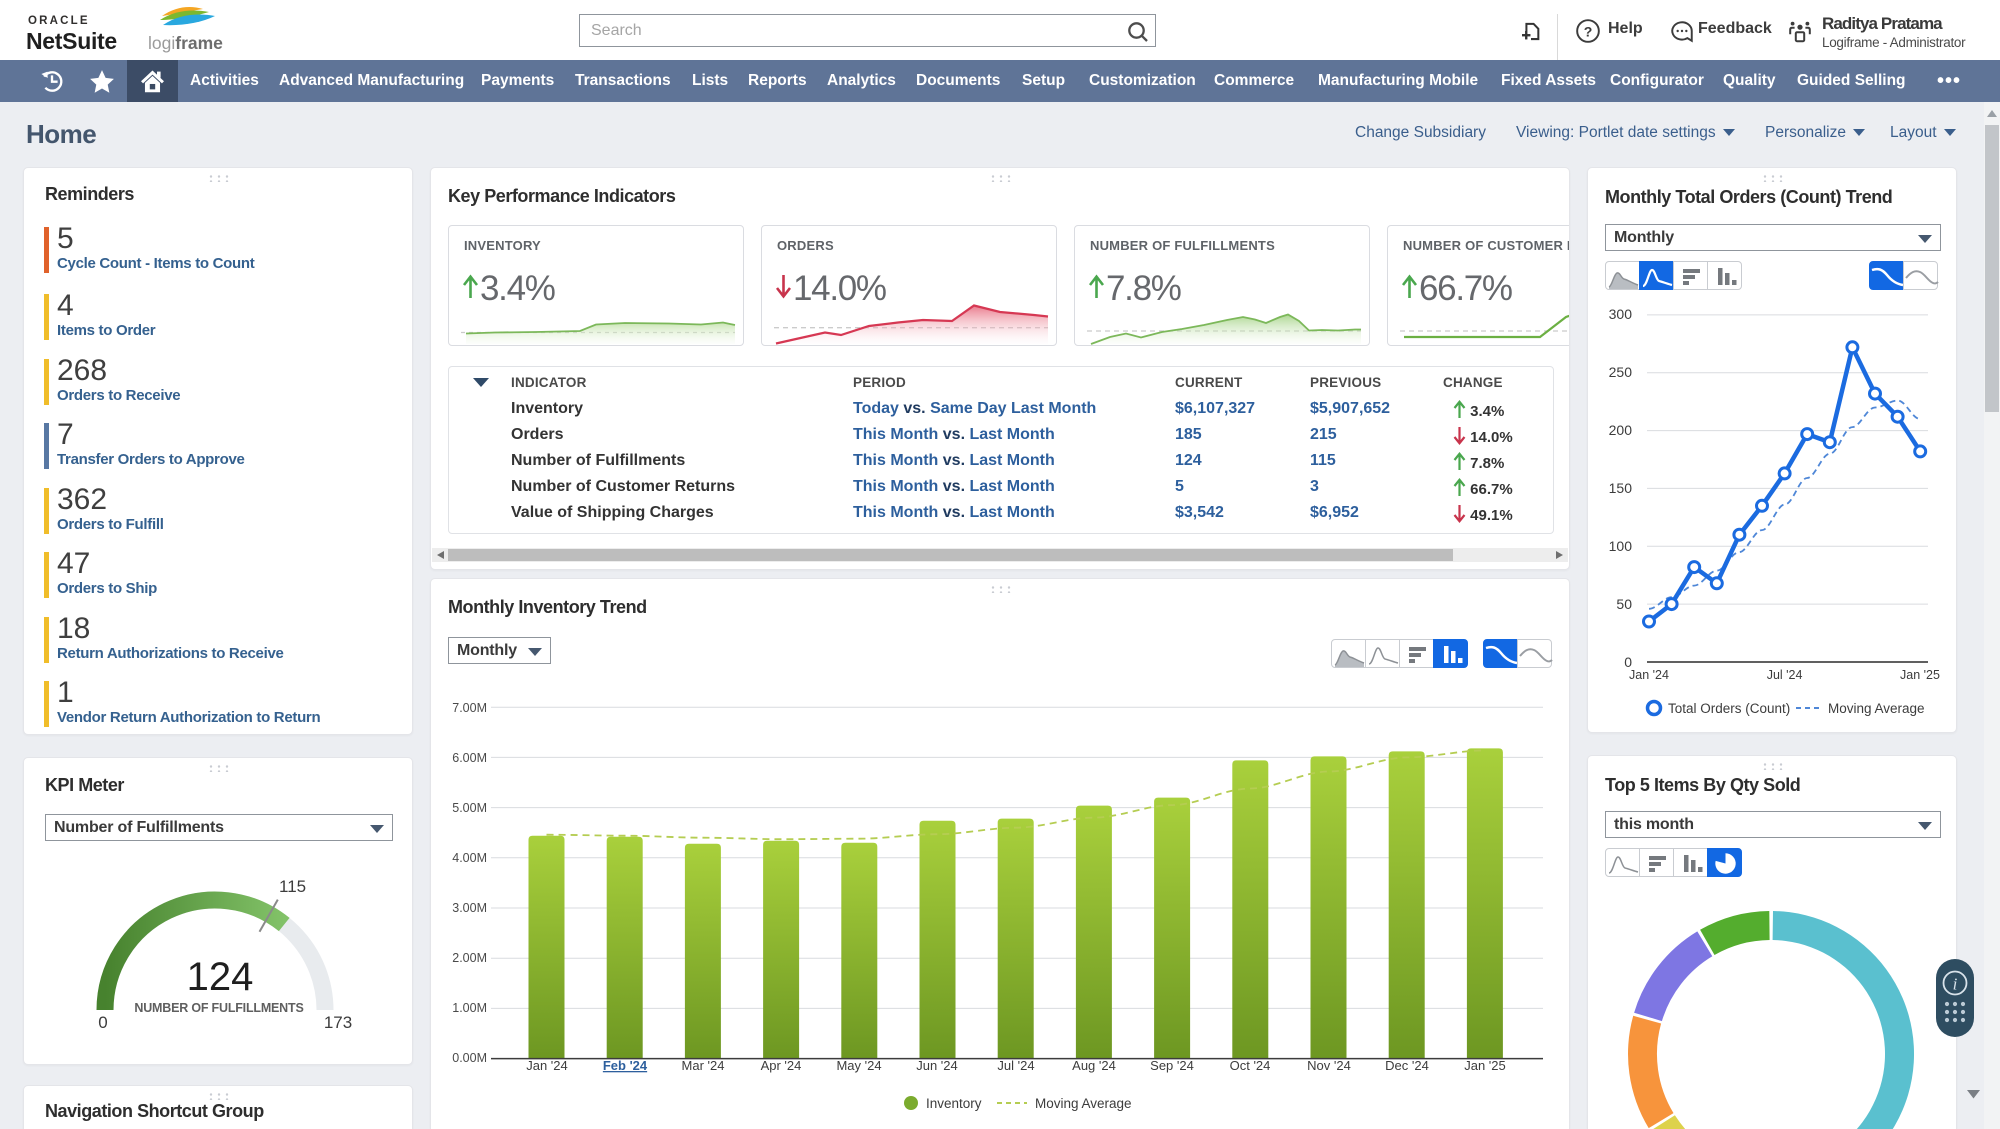 The width and height of the screenshot is (2000, 1129). Describe the element at coordinates (781, 1065) in the screenshot. I see `svg-text: Apr '24` at that location.